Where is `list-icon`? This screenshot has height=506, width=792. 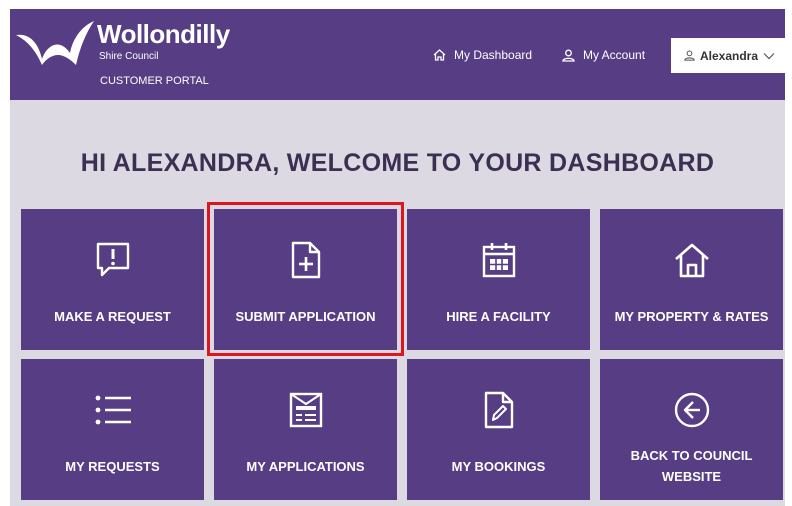 list-icon is located at coordinates (113, 410).